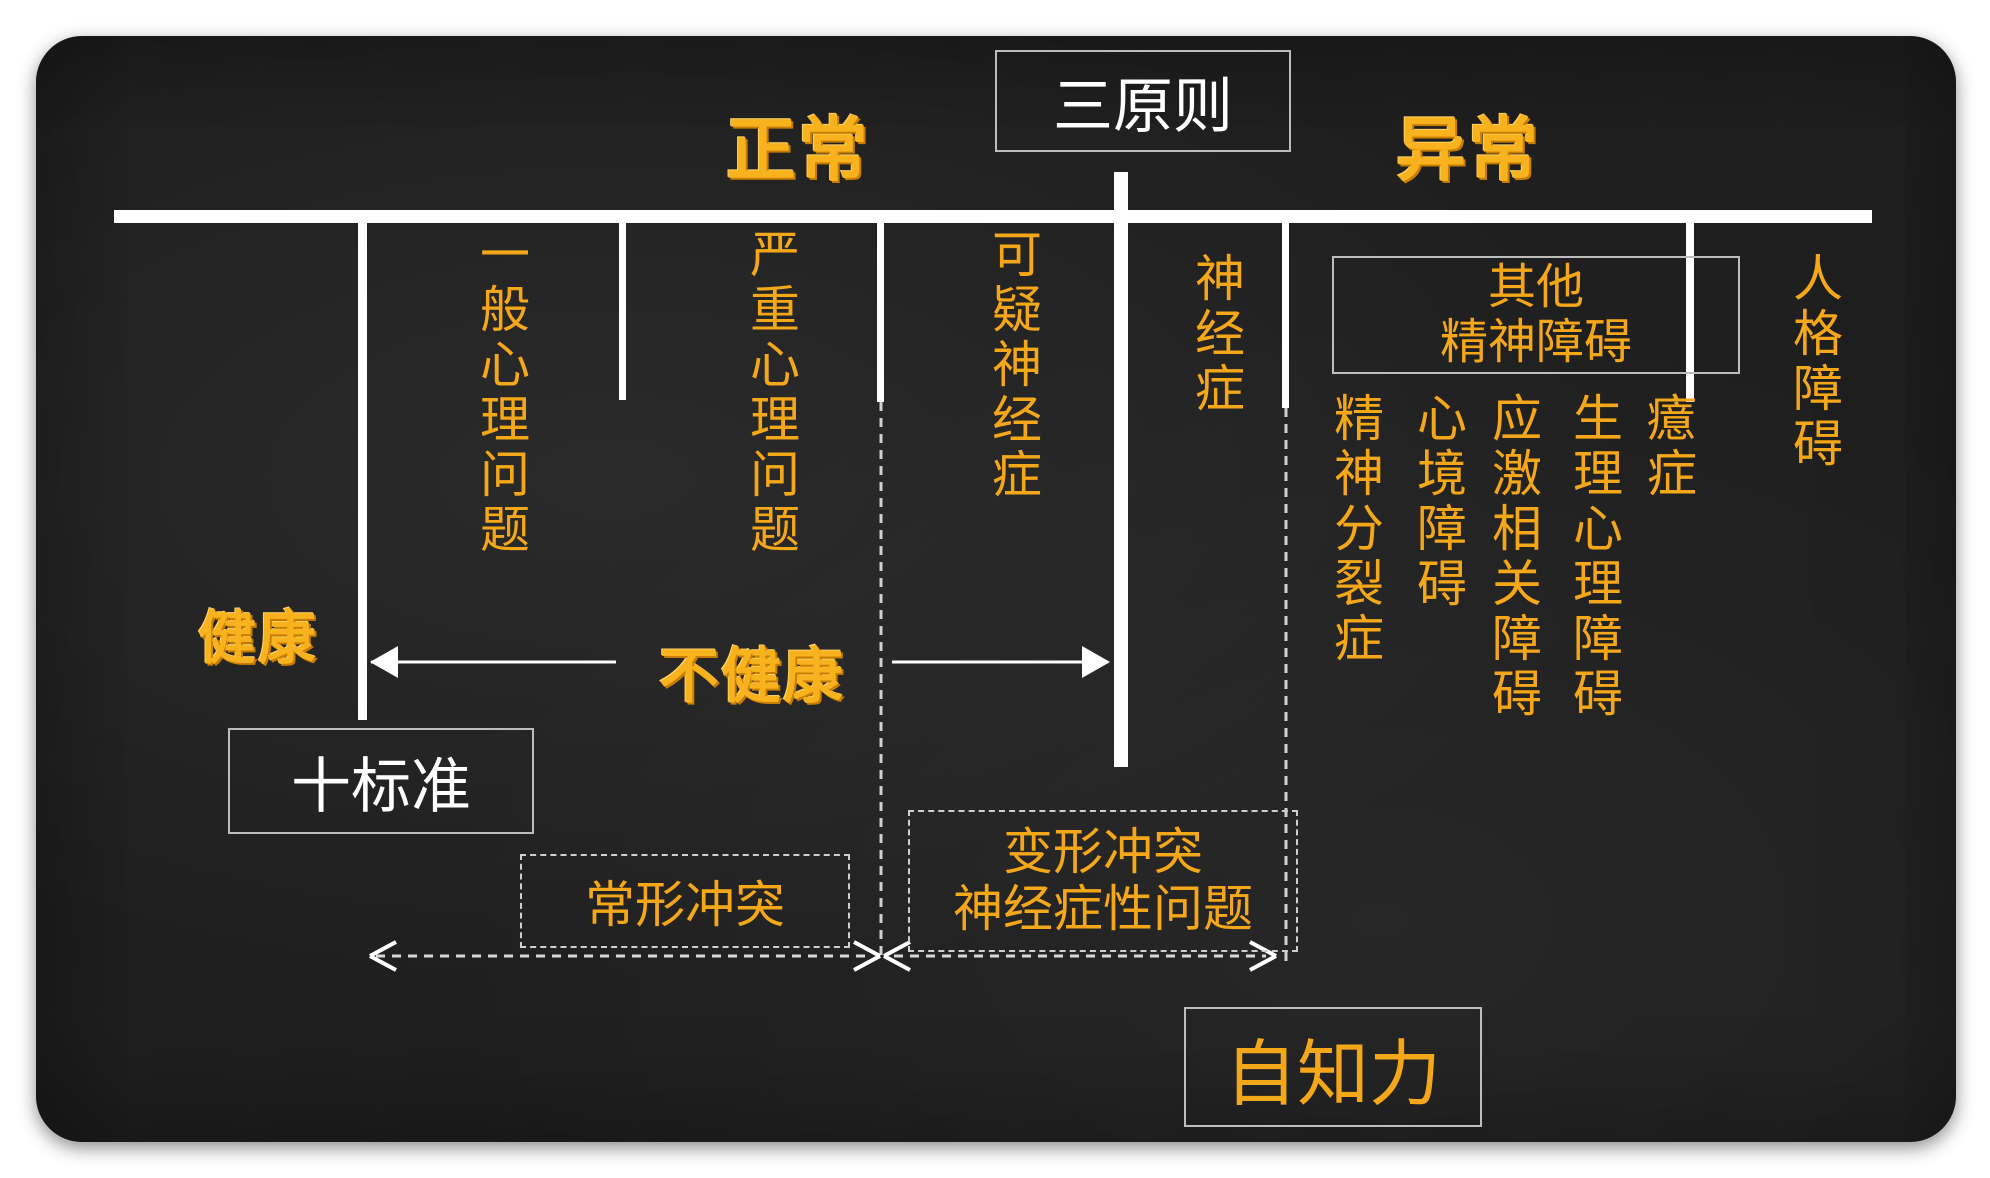 The image size is (1990, 1178). I want to click on label-personality-disorder: 人格障碍, so click(1818, 361).